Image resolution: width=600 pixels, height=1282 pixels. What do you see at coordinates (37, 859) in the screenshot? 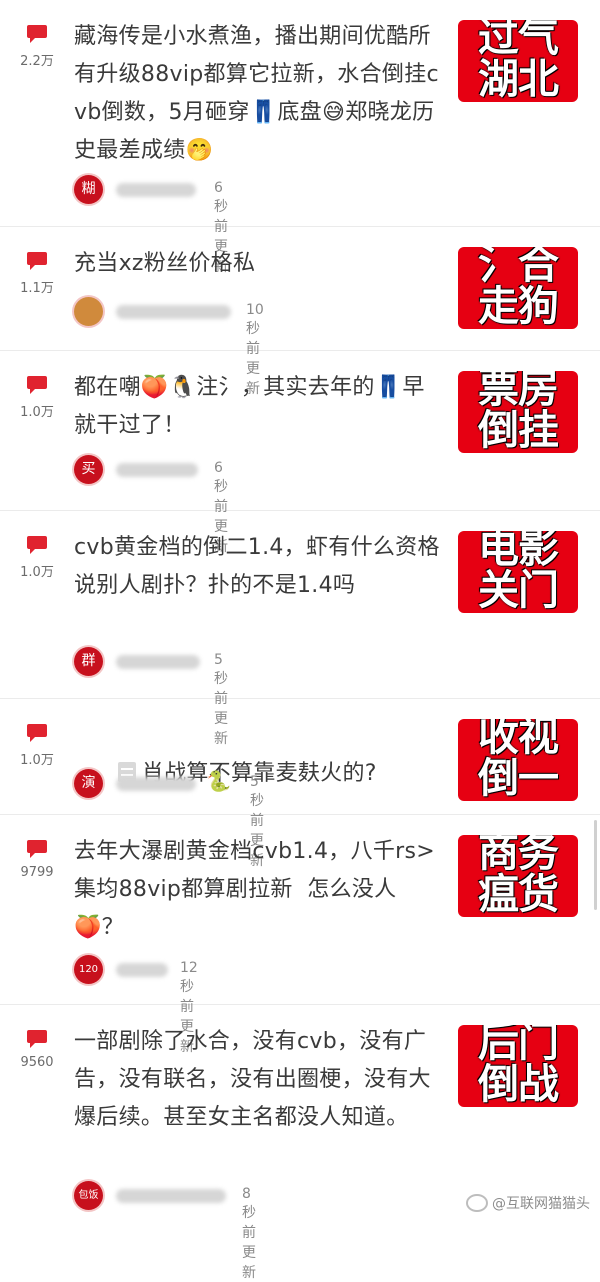
I see `comment-count: 9799` at bounding box center [37, 859].